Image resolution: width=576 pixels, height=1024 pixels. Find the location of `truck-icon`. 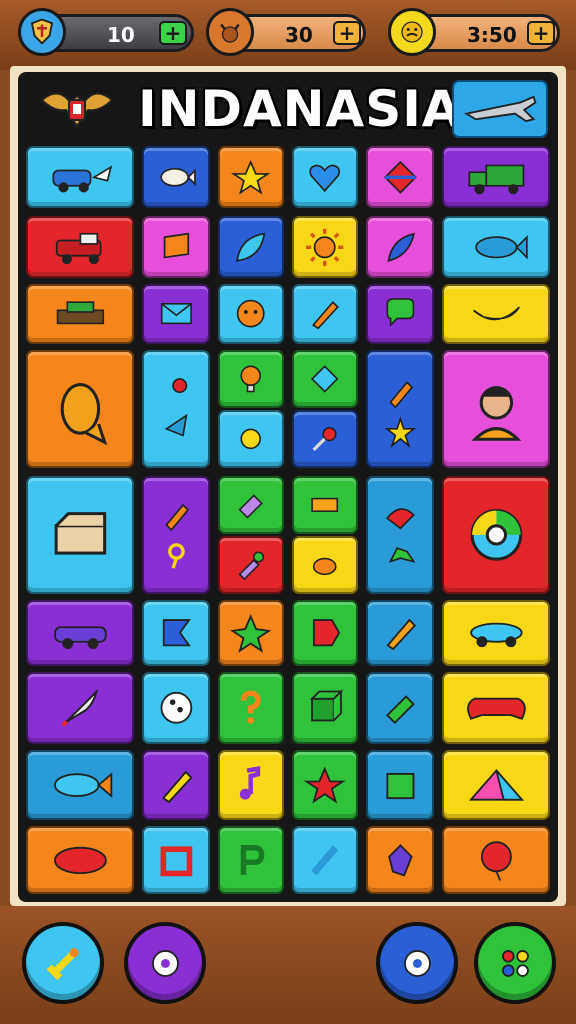

truck-icon is located at coordinates (496, 179).